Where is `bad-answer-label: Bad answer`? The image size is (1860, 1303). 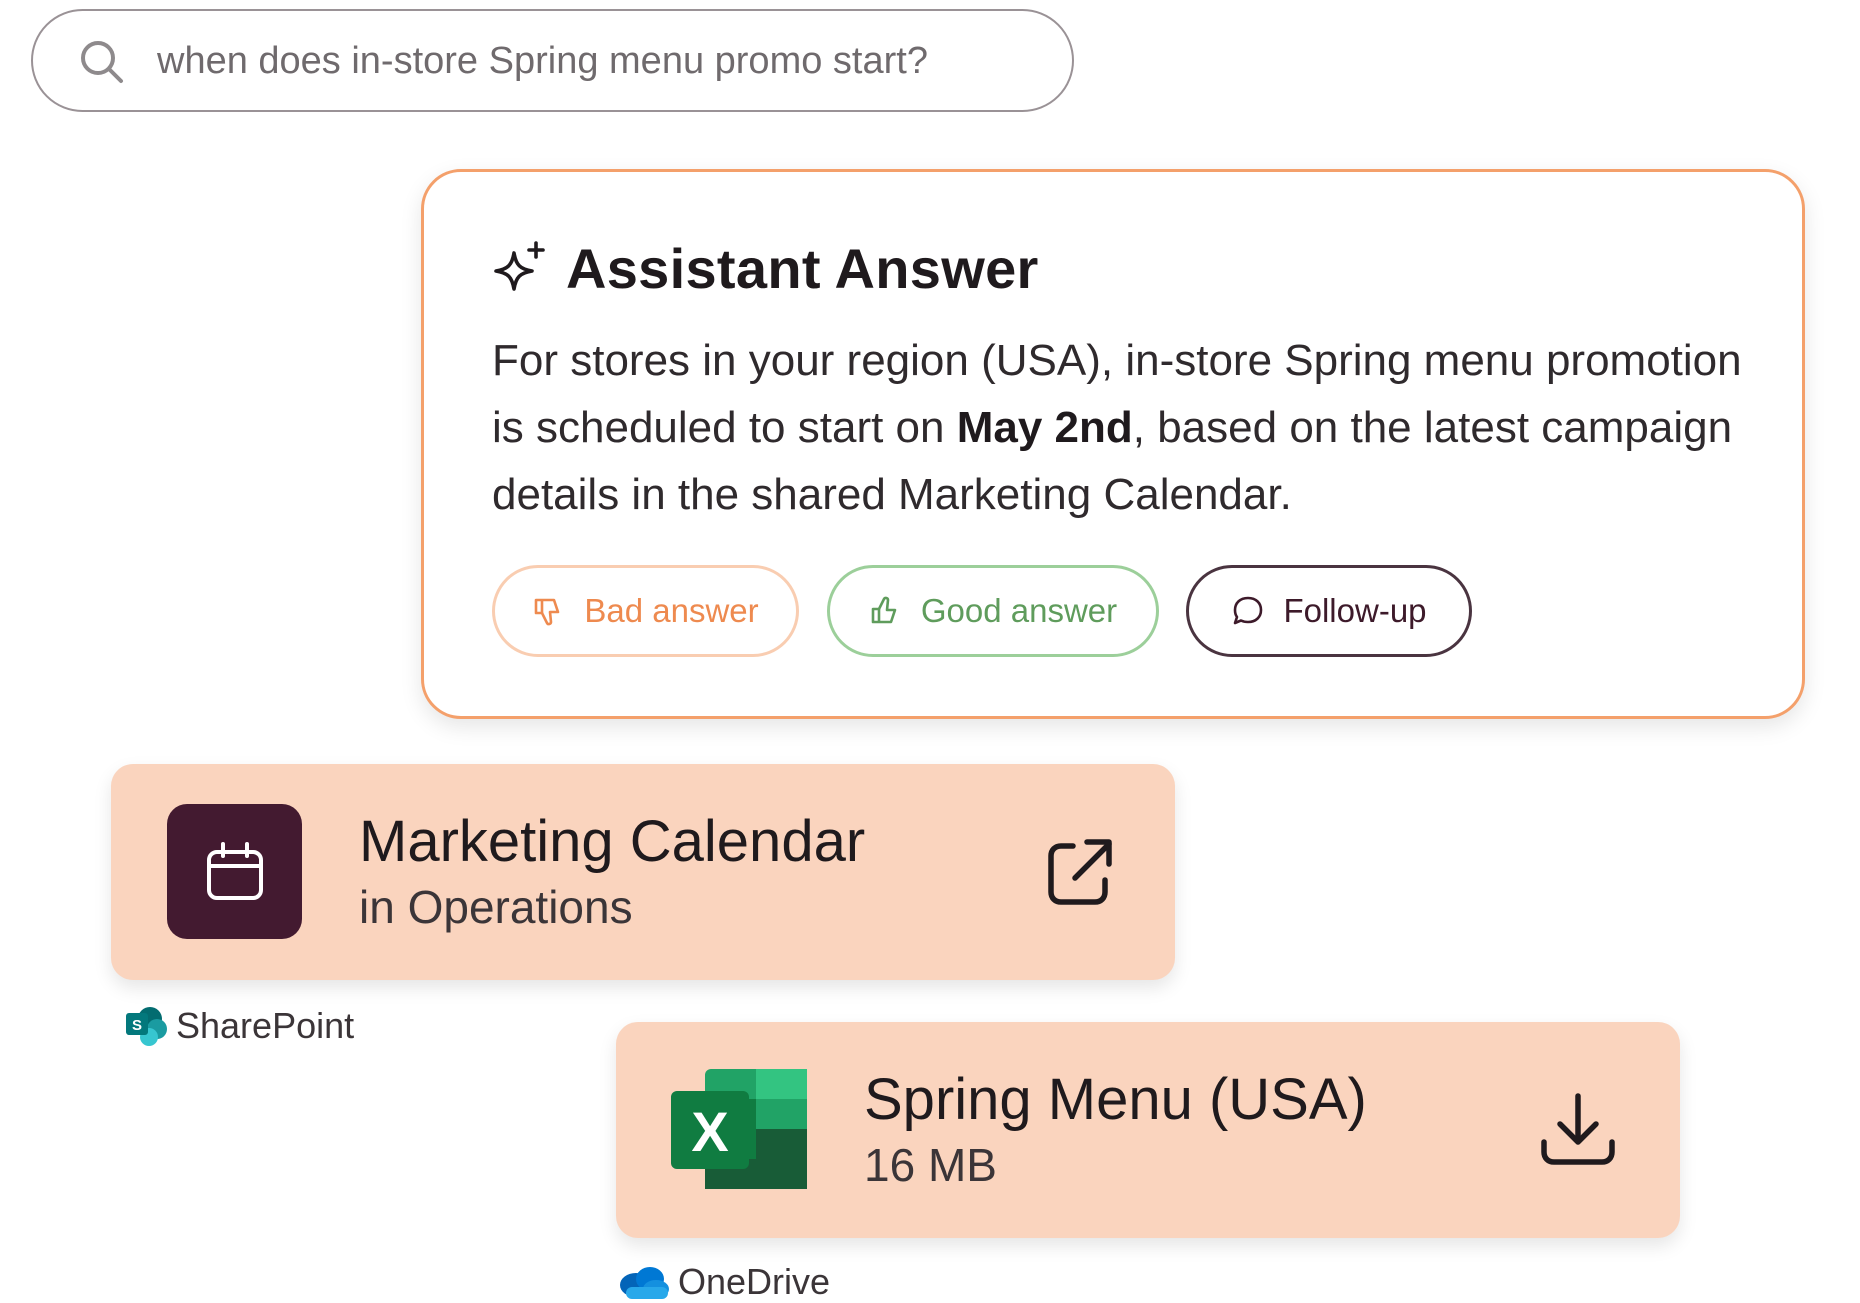
bad-answer-label: Bad answer is located at coordinates (671, 610).